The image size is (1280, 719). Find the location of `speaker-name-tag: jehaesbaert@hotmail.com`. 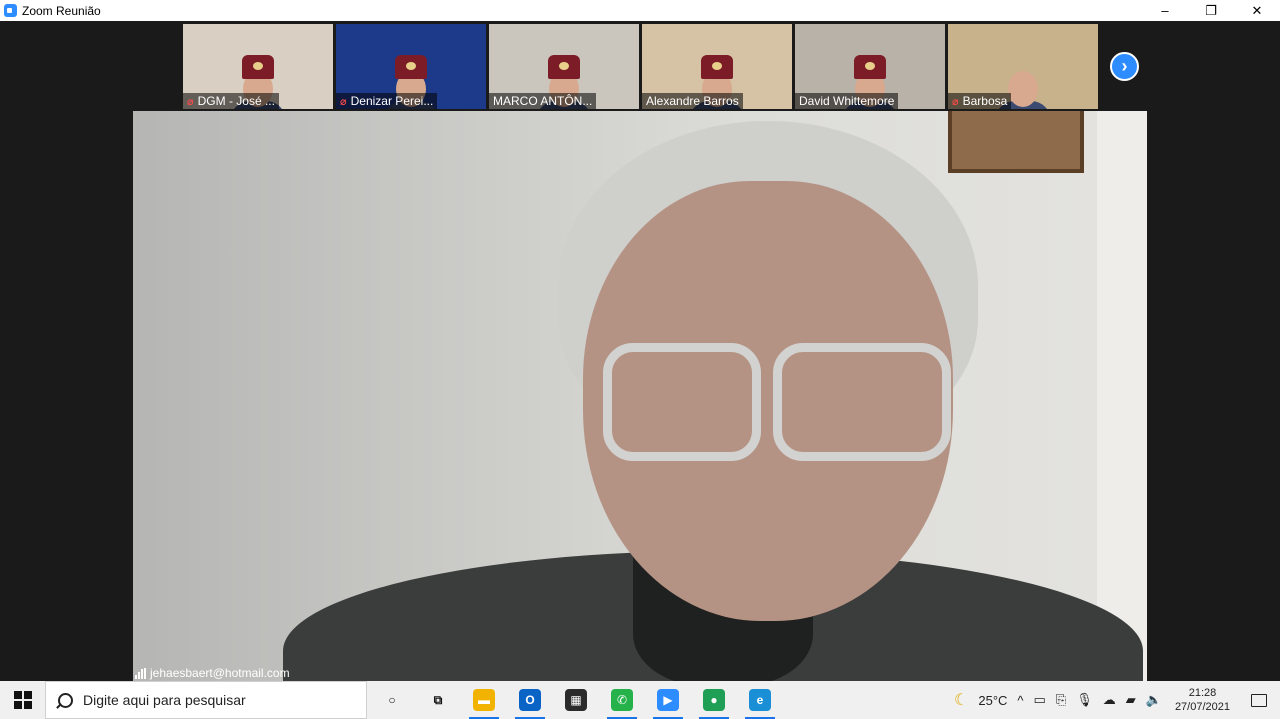

speaker-name-tag: jehaesbaert@hotmail.com is located at coordinates (212, 673).